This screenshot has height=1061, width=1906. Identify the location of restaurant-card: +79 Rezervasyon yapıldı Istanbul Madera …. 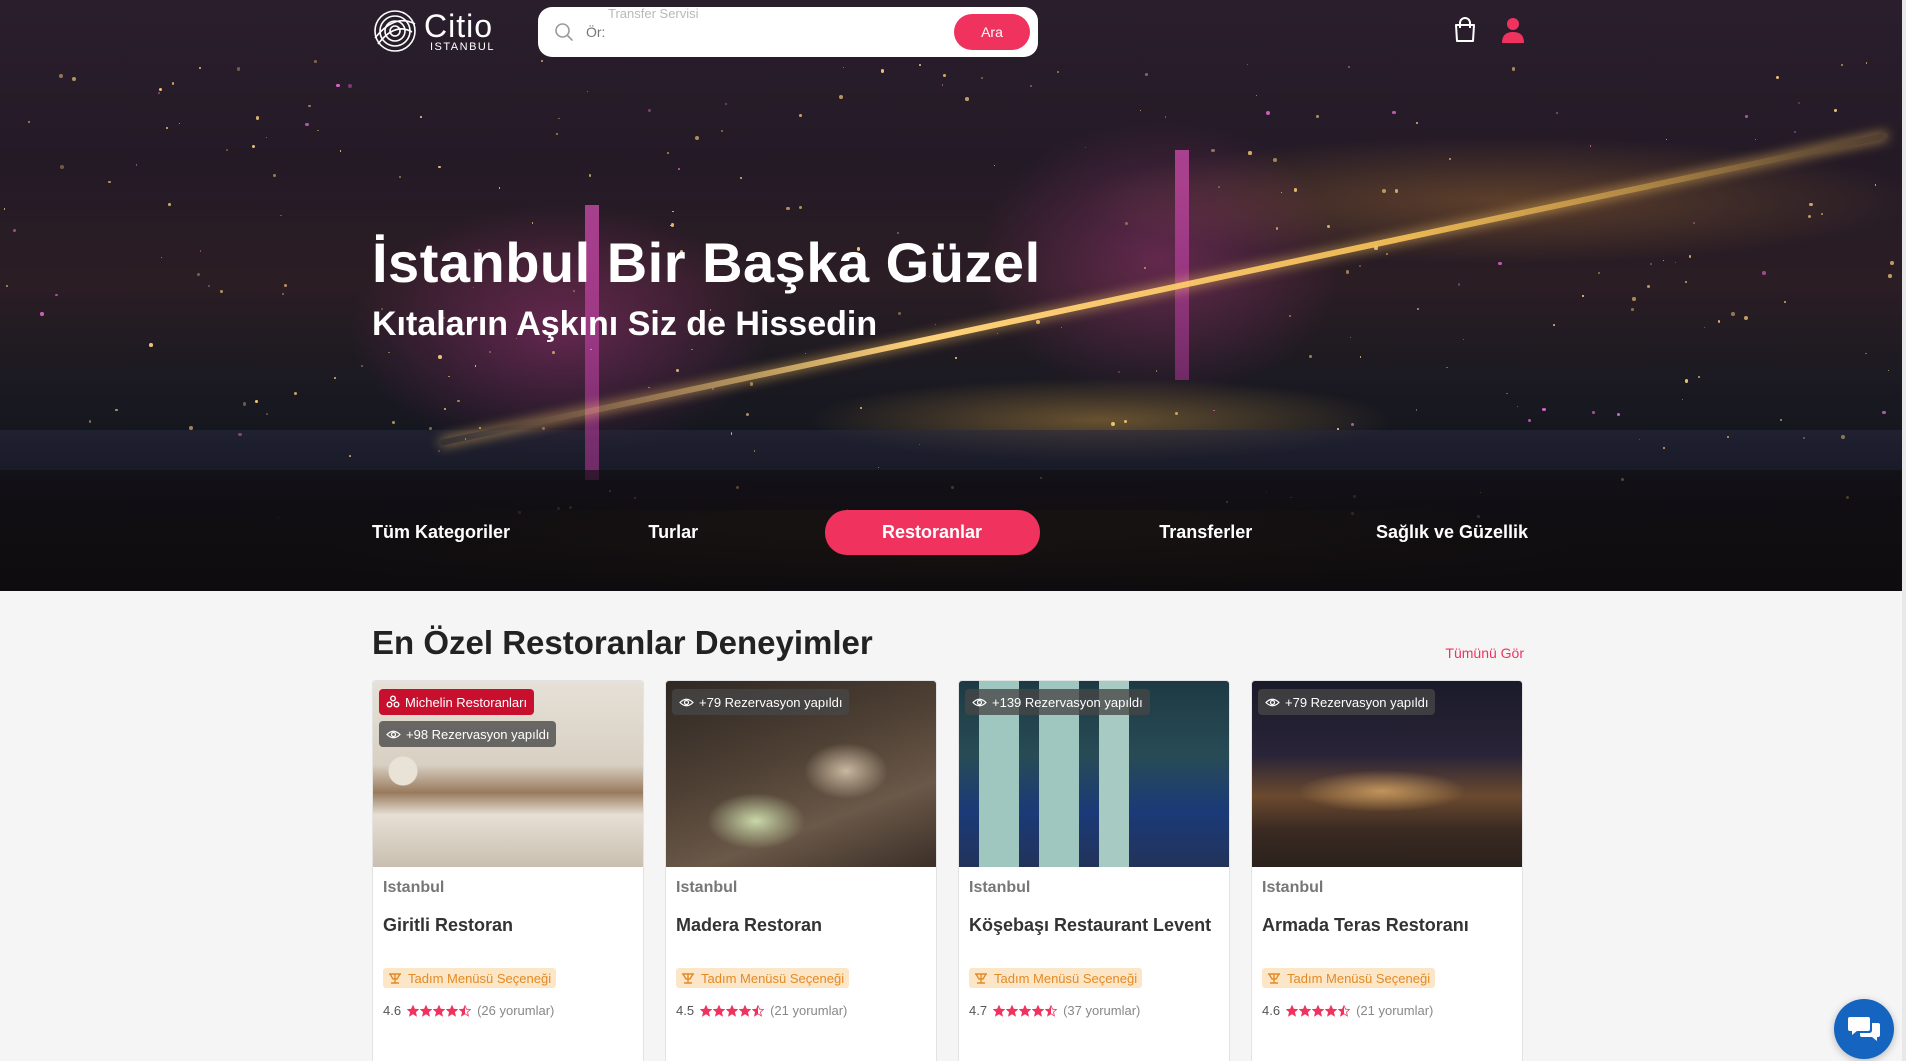
(801, 870).